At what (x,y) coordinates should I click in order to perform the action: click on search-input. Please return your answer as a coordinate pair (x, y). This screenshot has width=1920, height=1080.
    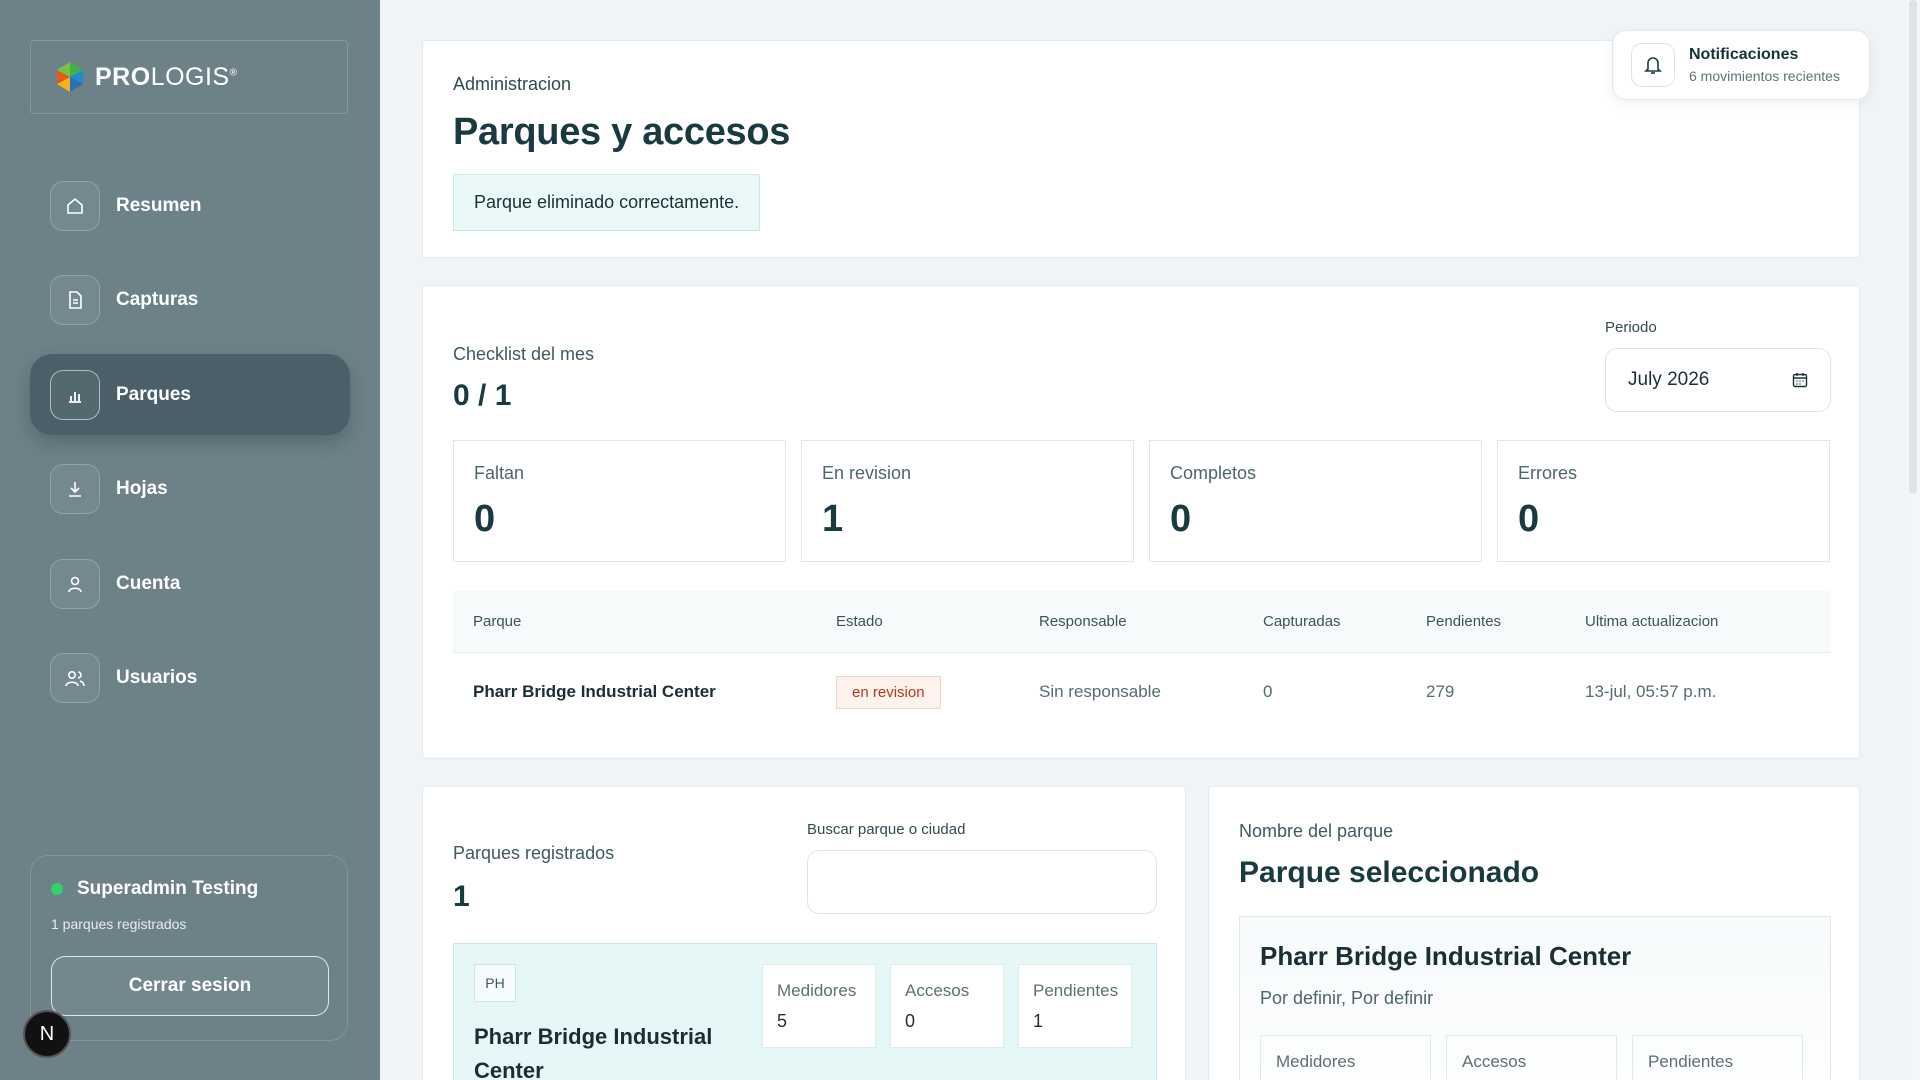
    Looking at the image, I should click on (982, 882).